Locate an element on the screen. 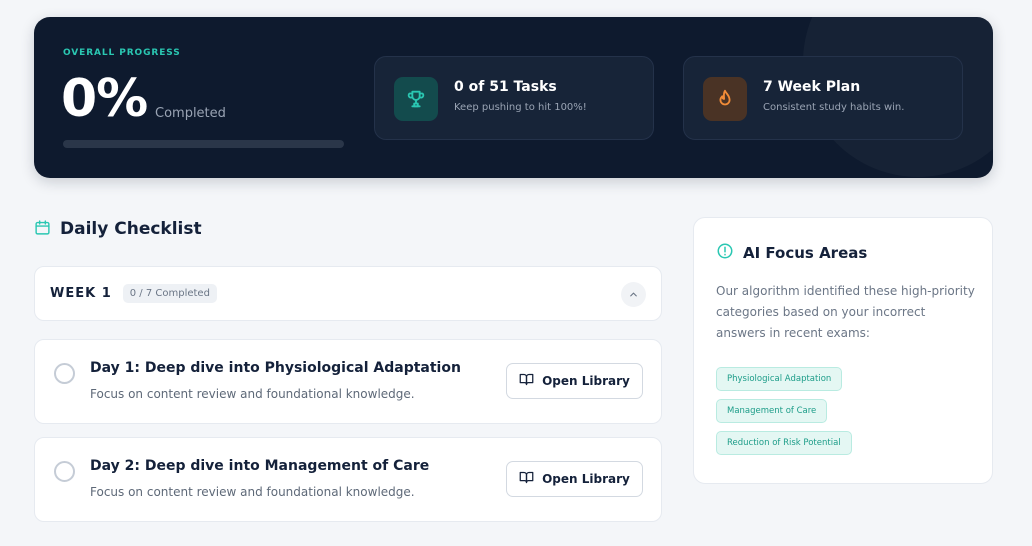 This screenshot has width=1032, height=546. checklist-header: Daily Checklist is located at coordinates (118, 229).